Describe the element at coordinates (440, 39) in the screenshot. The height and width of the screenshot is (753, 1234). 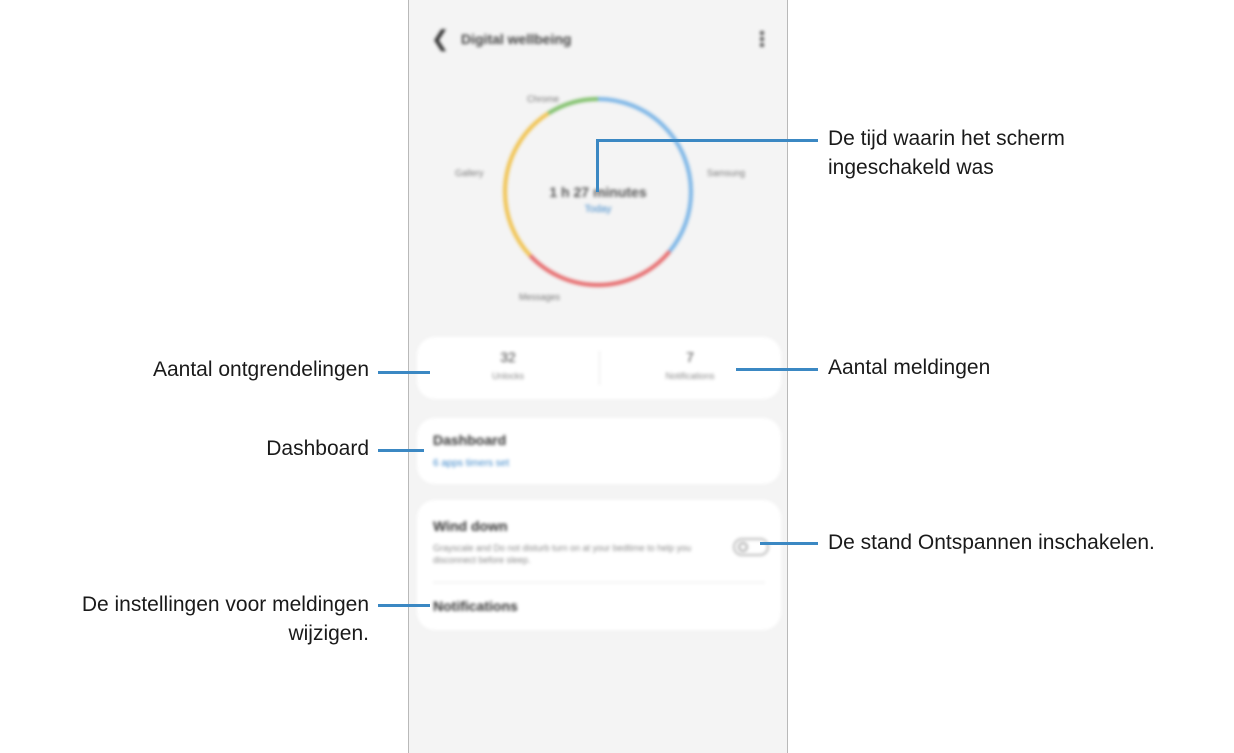
I see `back-arrow-icon: ❮` at that location.